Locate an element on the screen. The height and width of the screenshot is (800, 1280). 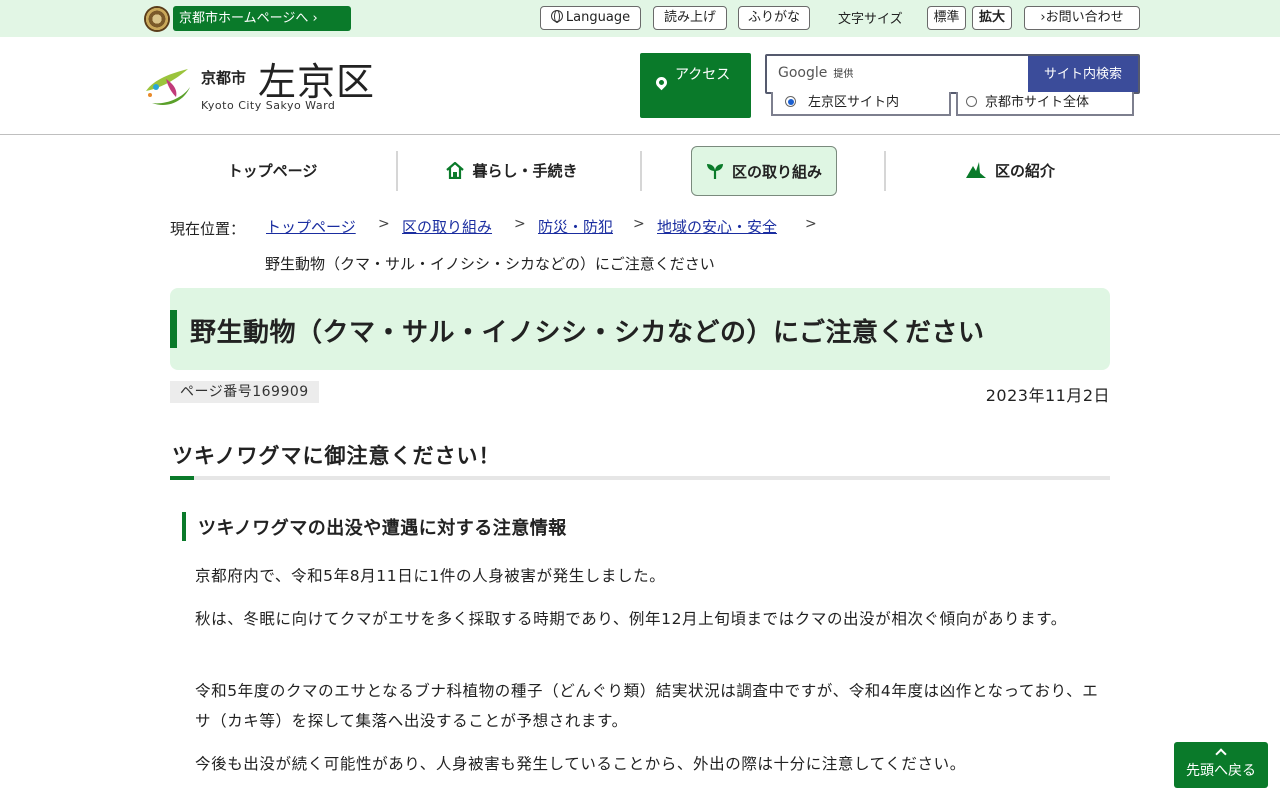
font-standard-button: 標準 is located at coordinates (946, 18).